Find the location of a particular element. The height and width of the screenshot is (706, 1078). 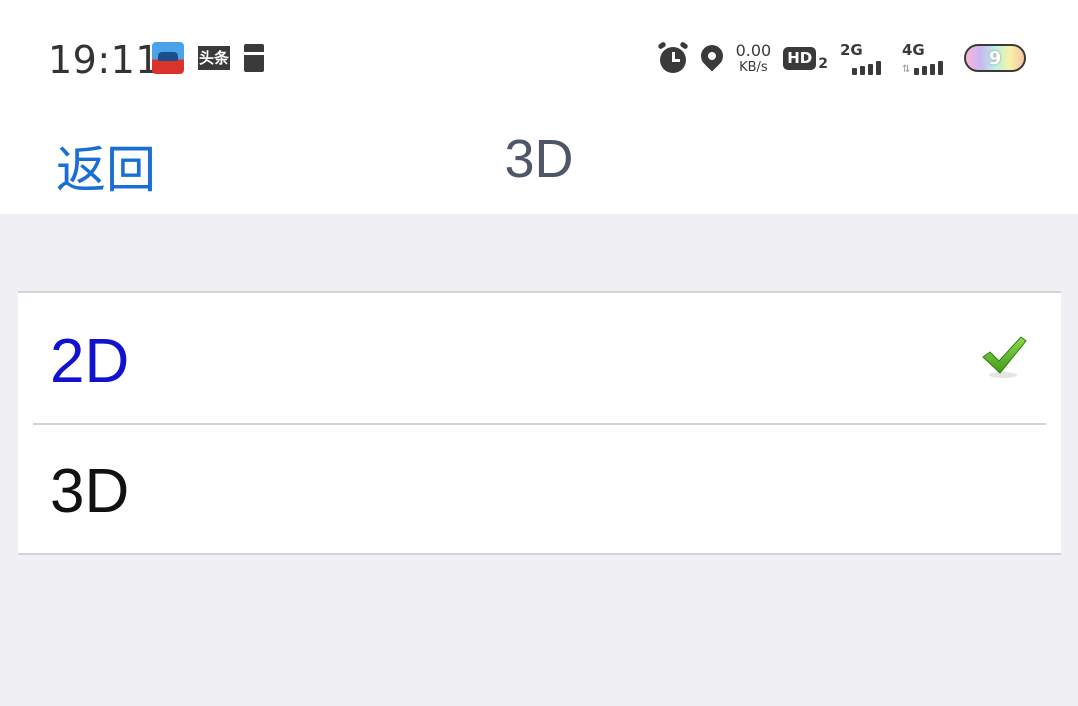

hd-voice-icon: HD 2 is located at coordinates (805, 59).